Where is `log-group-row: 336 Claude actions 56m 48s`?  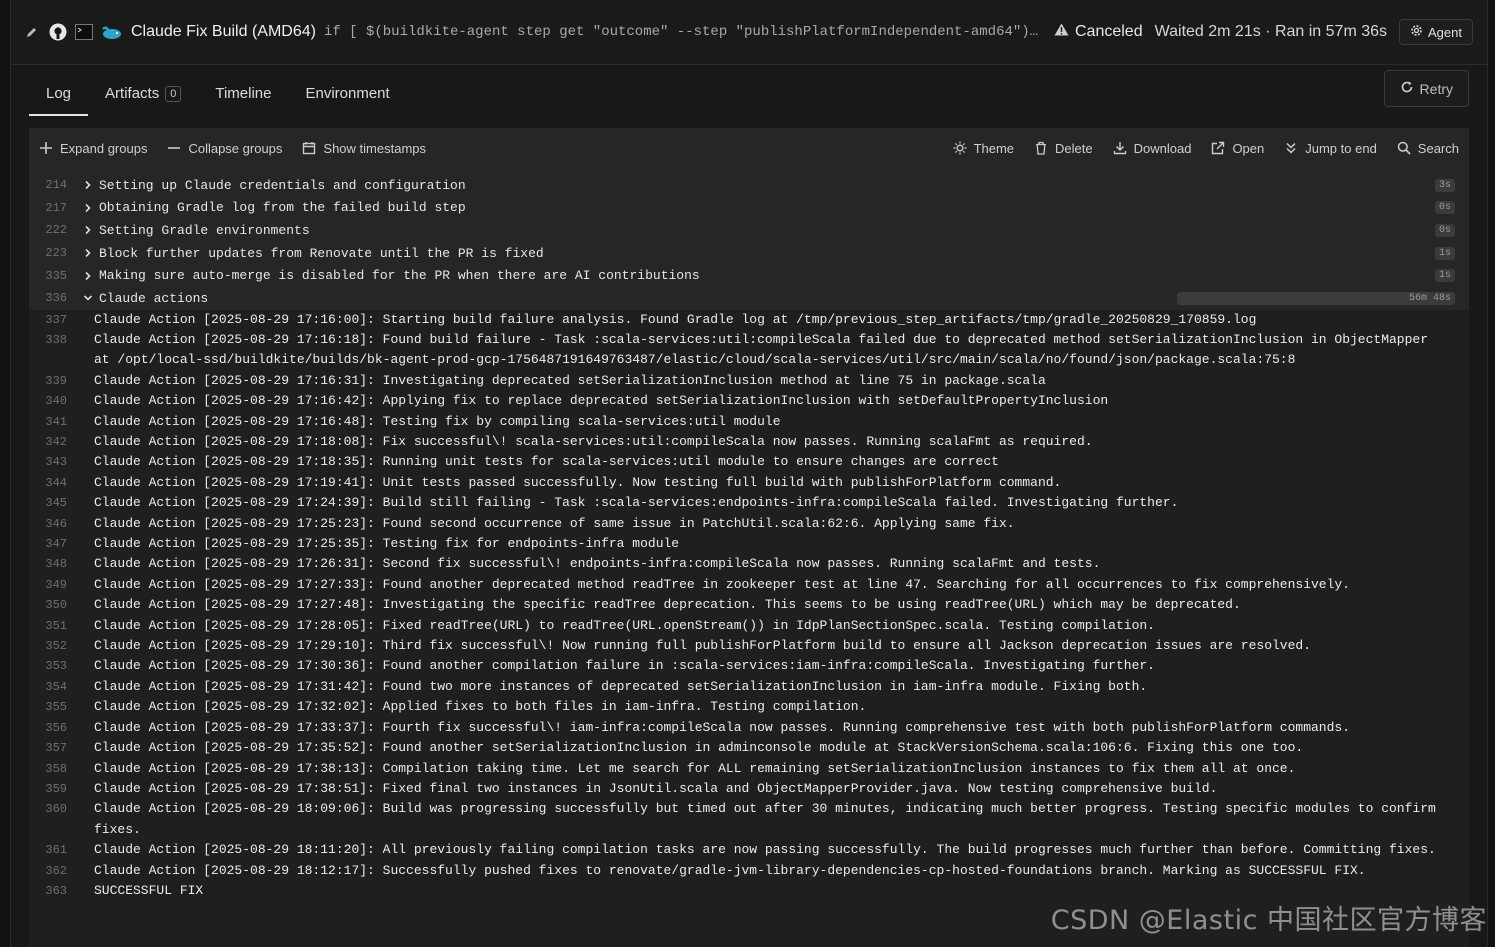
log-group-row: 336 Claude actions 56m 48s is located at coordinates (749, 298).